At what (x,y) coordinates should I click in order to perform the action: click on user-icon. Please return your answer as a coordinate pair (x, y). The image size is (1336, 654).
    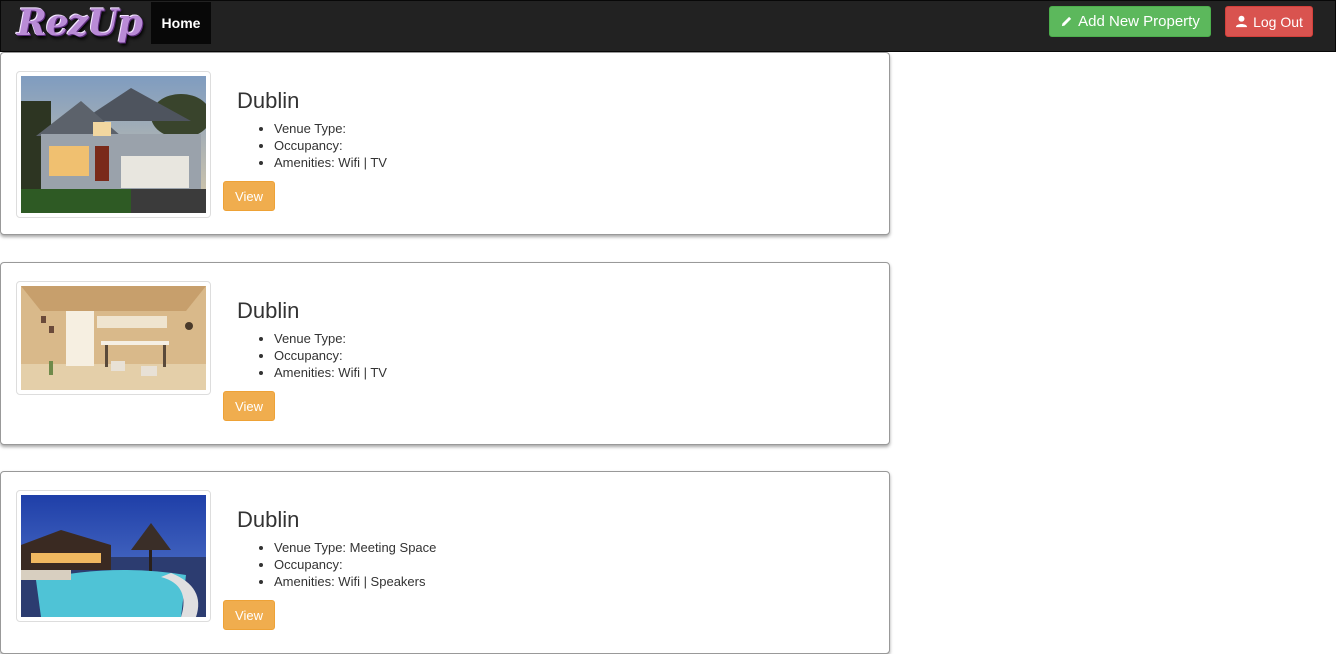
    Looking at the image, I should click on (1242, 21).